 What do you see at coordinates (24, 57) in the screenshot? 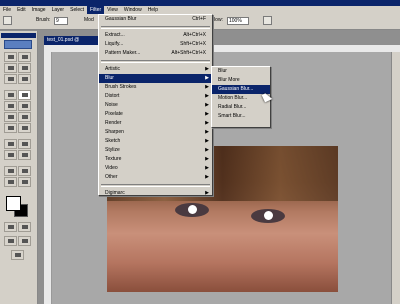
I see `move-tool-icon` at bounding box center [24, 57].